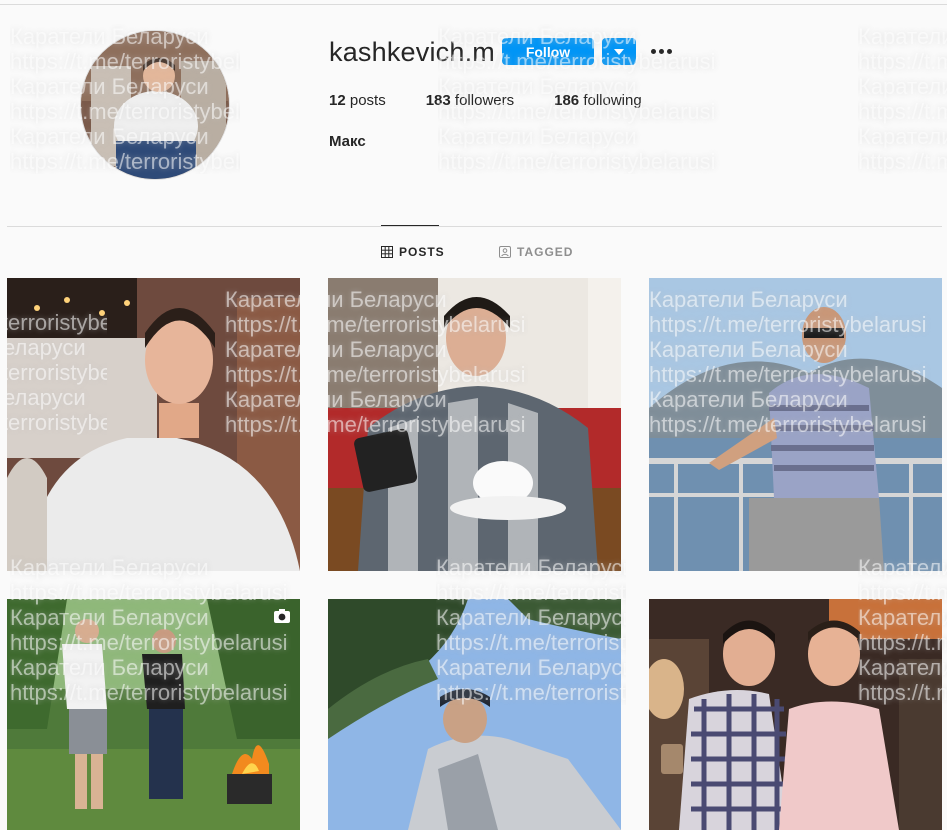 This screenshot has height=830, width=947. I want to click on tab-tagged: TAGGED, so click(536, 252).